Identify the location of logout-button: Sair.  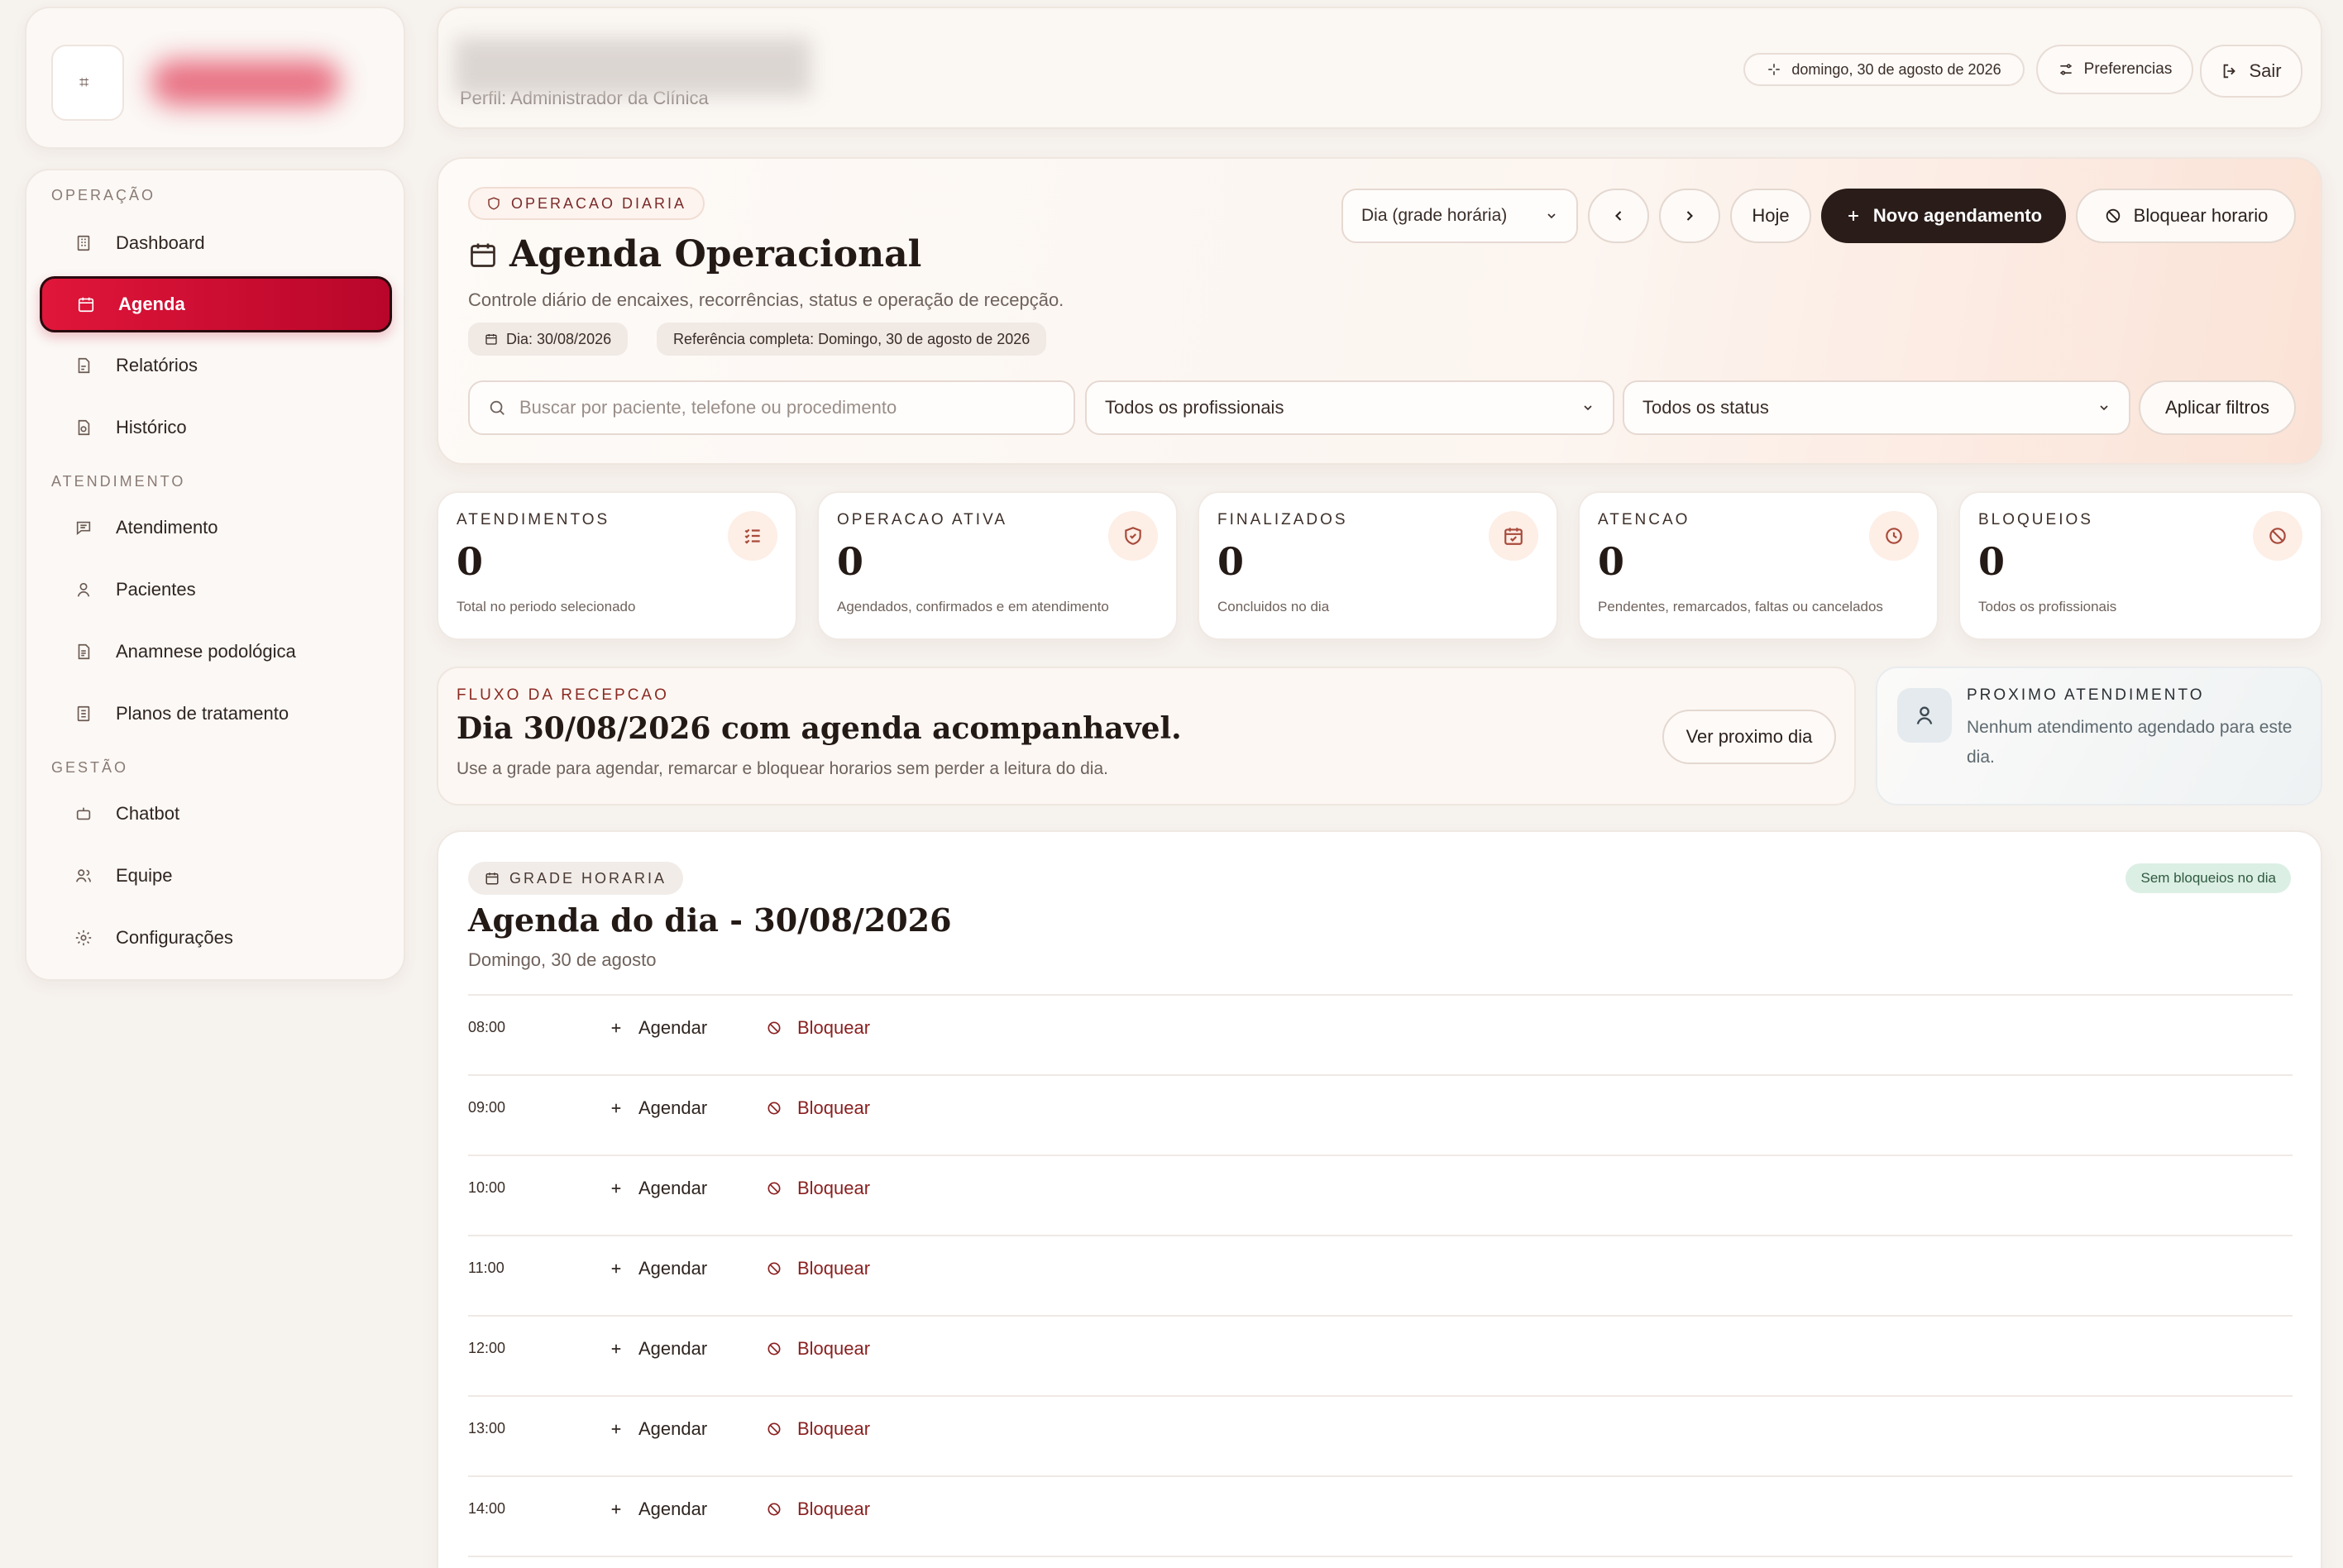
(2251, 71).